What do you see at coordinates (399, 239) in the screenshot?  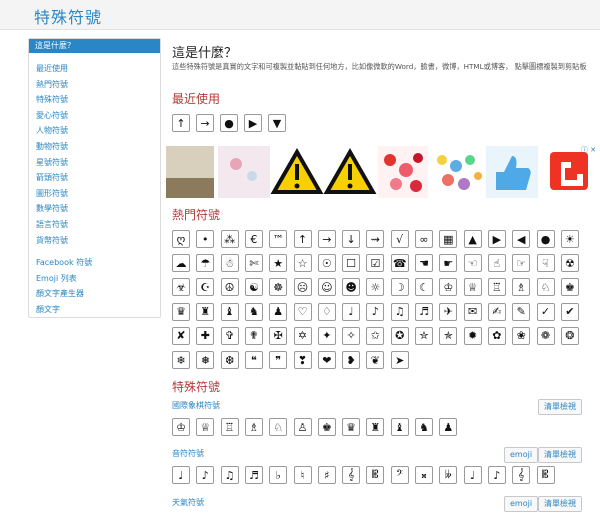 I see `popular-symbol-button: √` at bounding box center [399, 239].